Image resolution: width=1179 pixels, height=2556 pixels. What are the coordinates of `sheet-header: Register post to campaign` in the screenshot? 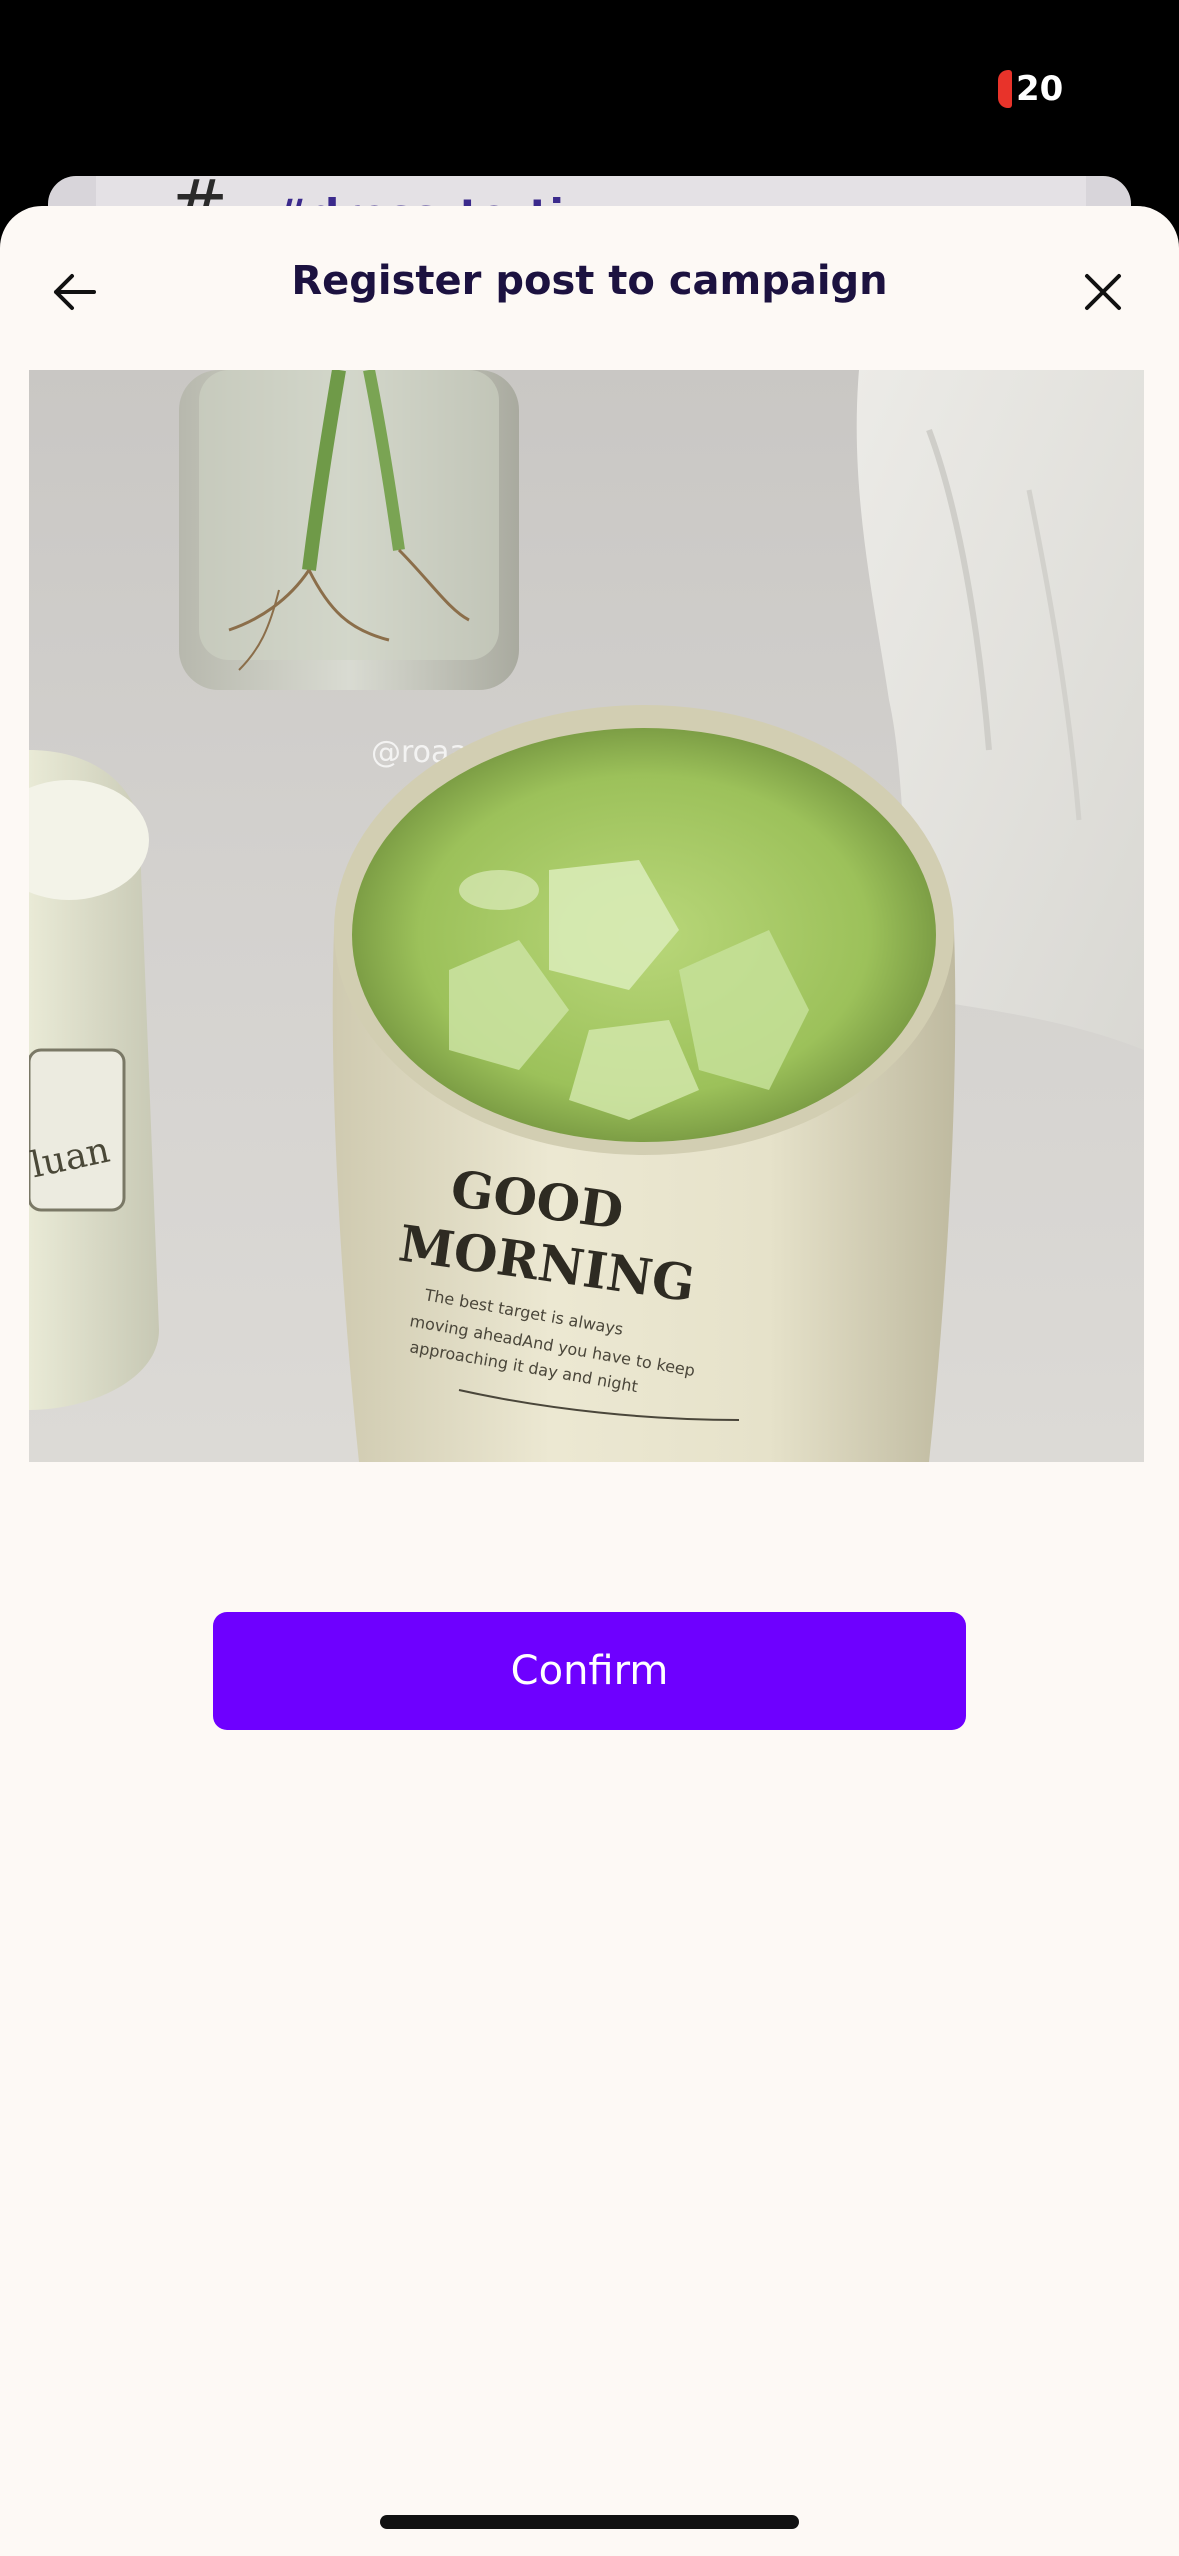 It's located at (589, 286).